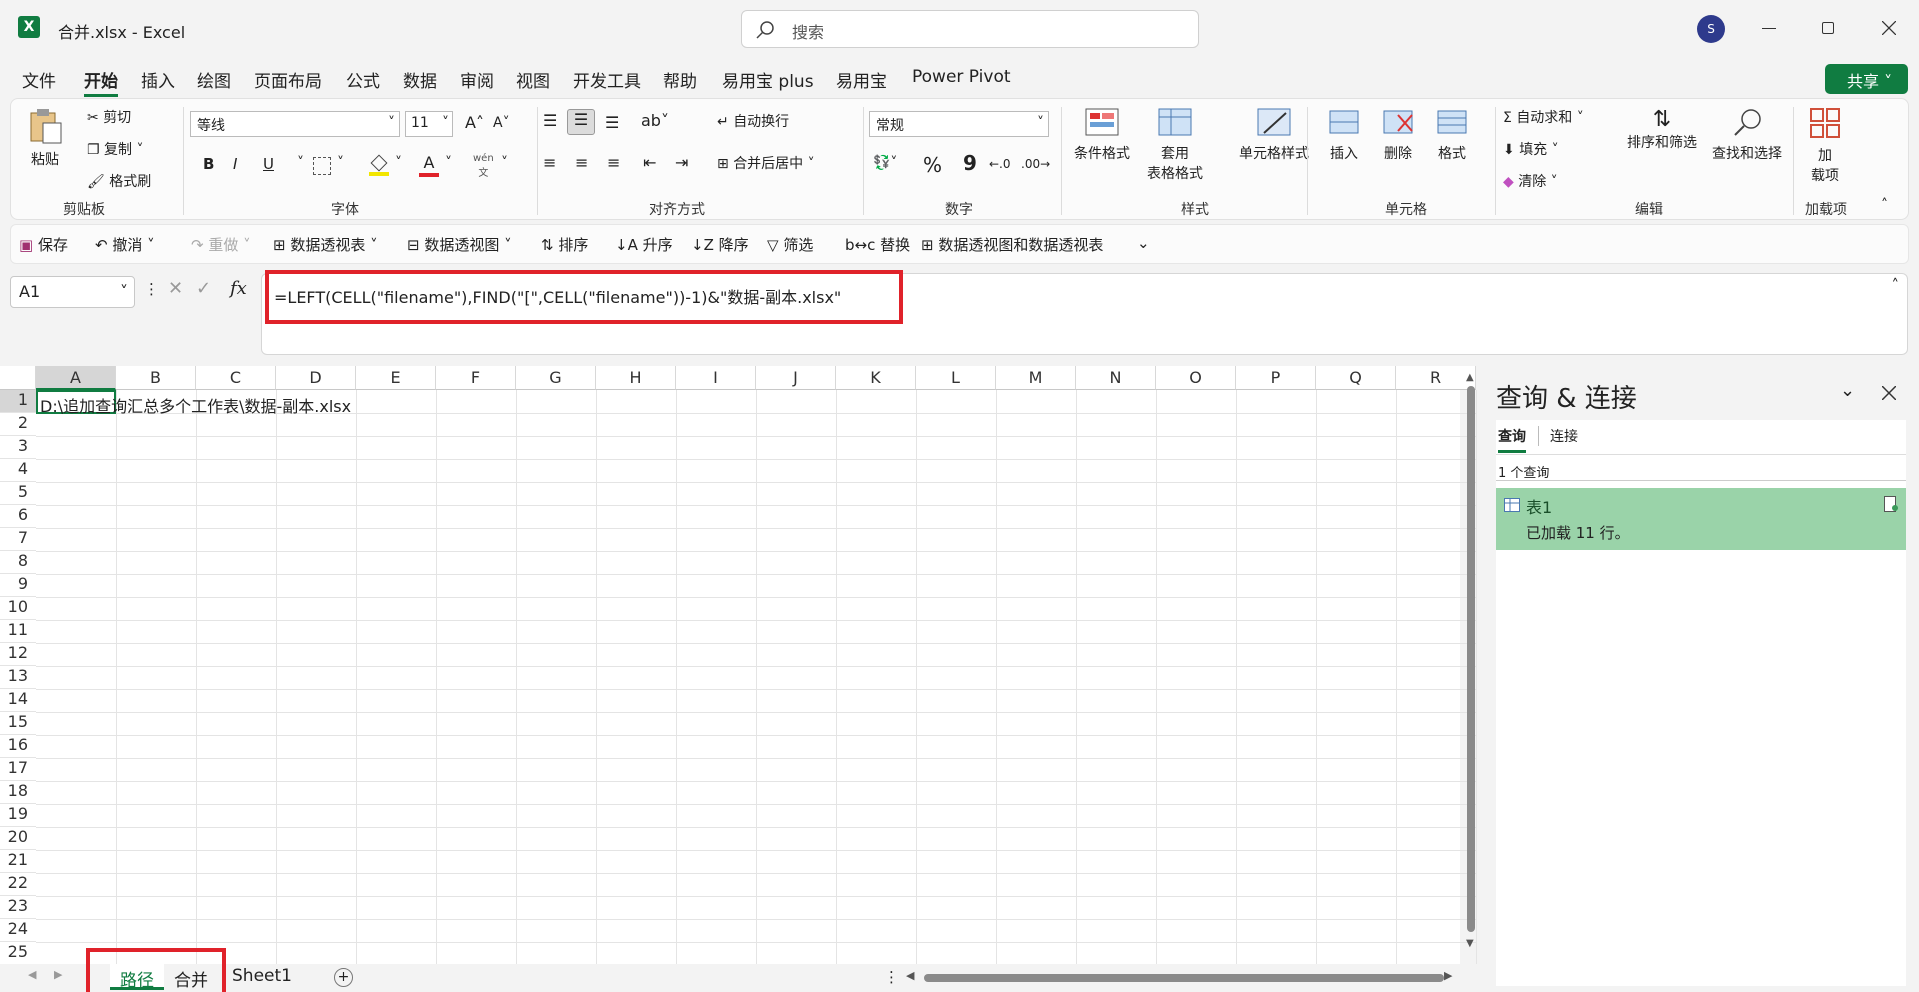  Describe the element at coordinates (970, 163) in the screenshot. I see `comma-button: 9` at that location.